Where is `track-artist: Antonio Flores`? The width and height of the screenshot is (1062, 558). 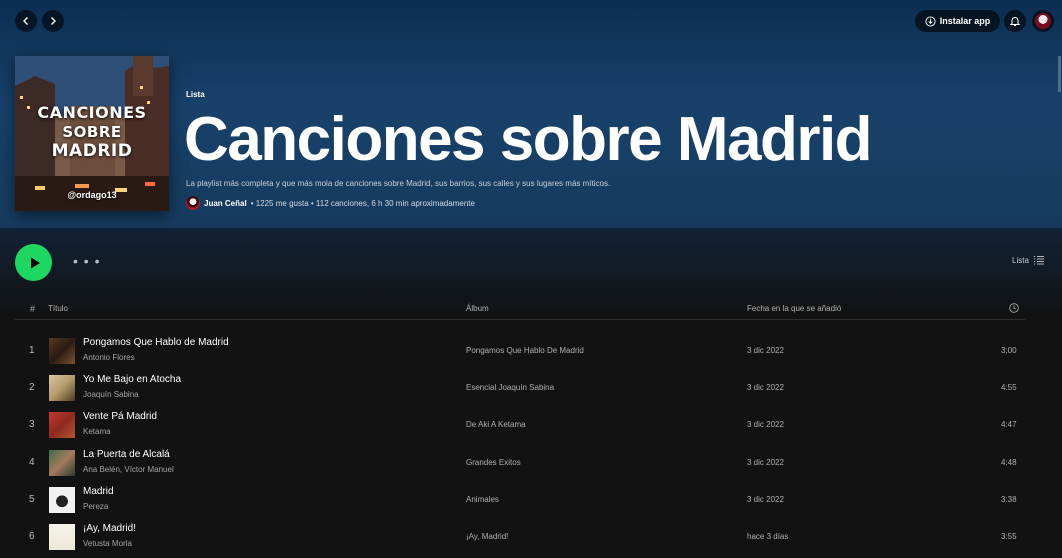 track-artist: Antonio Flores is located at coordinates (109, 357).